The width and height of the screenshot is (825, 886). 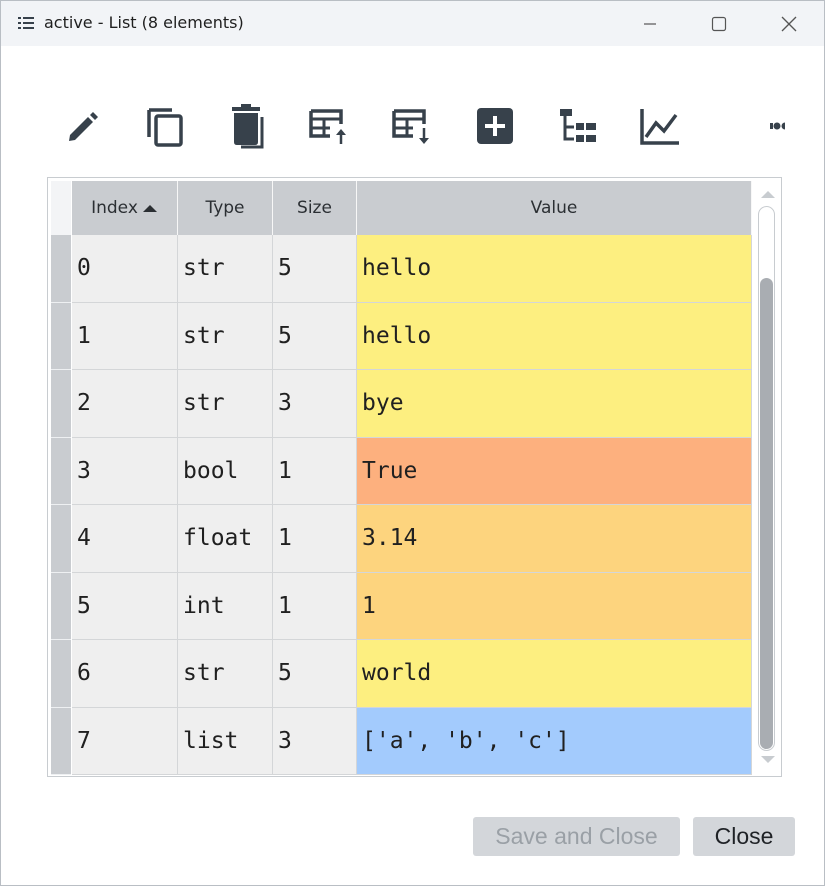 I want to click on more-icon, so click(x=777, y=126).